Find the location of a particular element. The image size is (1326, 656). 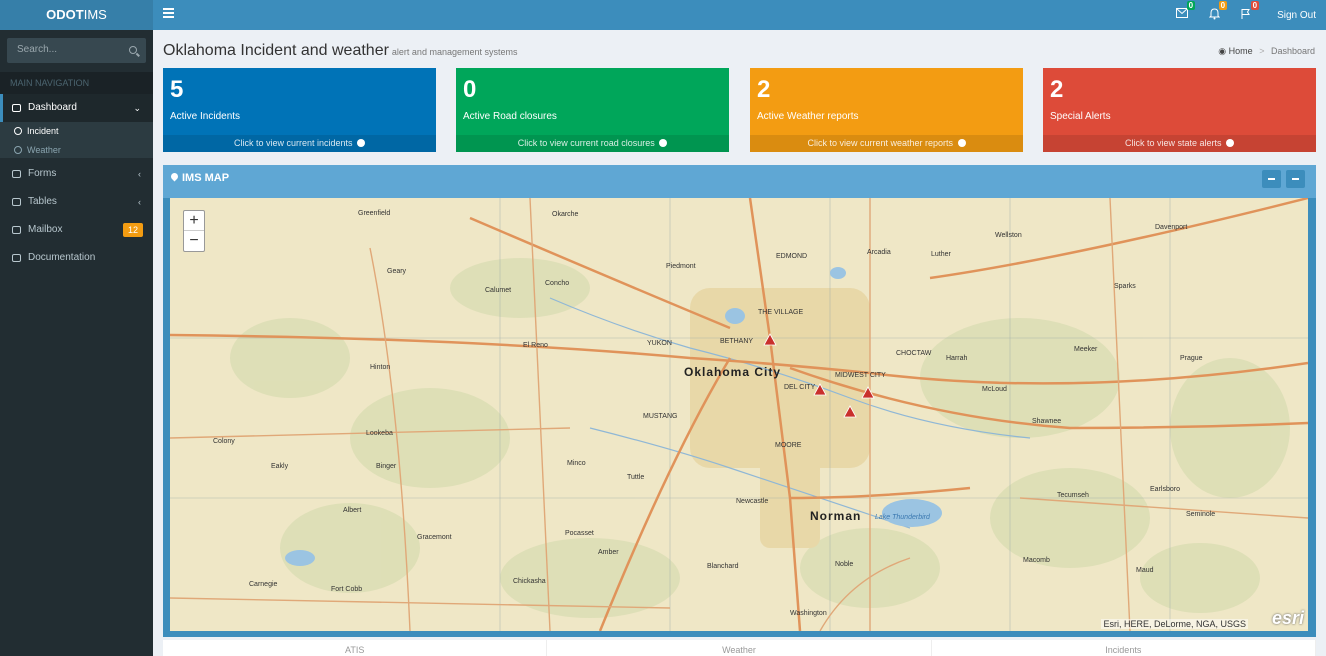

tab-atis: ATIS is located at coordinates (355, 648).